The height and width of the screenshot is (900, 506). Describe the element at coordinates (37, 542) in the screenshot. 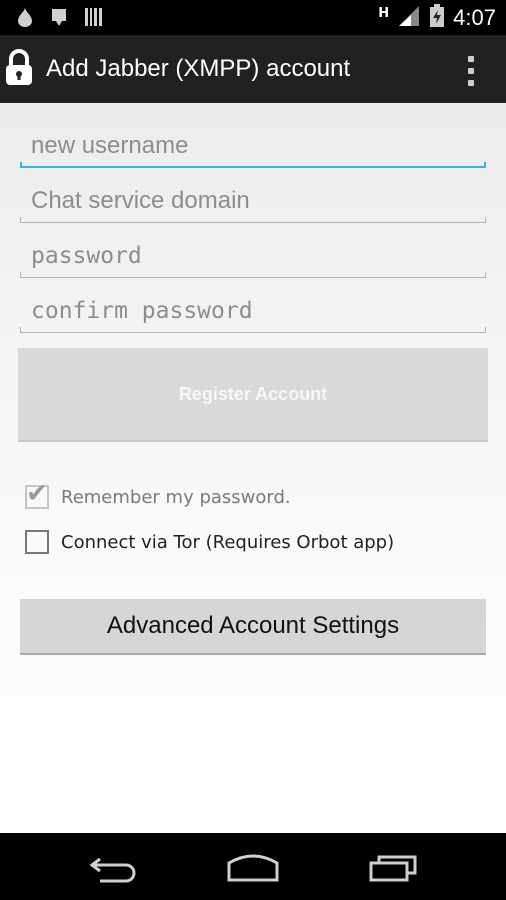

I see `tor-checkbox` at that location.